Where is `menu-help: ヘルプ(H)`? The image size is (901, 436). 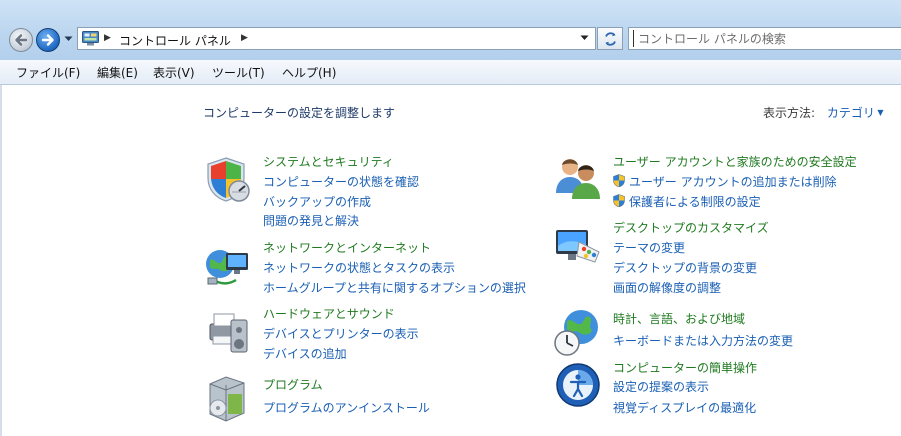 menu-help: ヘルプ(H) is located at coordinates (309, 72).